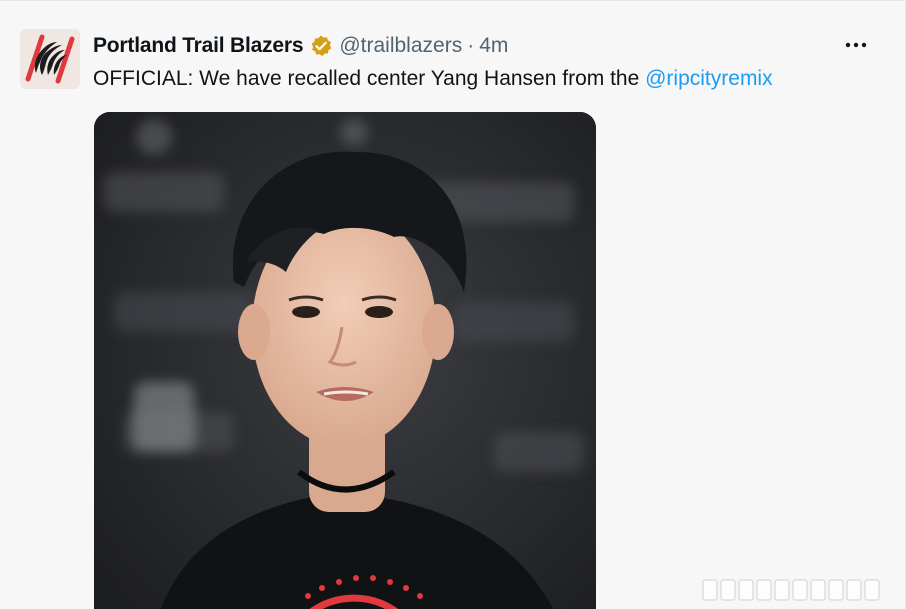  What do you see at coordinates (400, 46) in the screenshot?
I see `handle: @trailblazers` at bounding box center [400, 46].